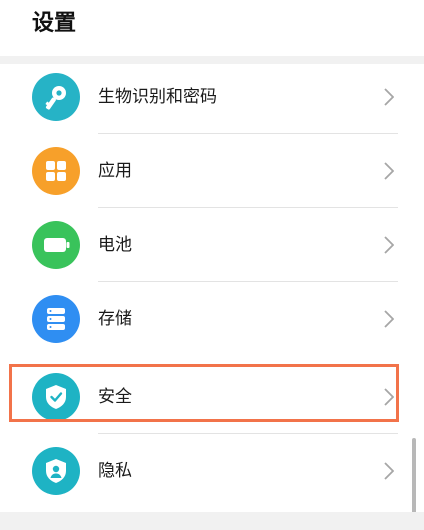 Image resolution: width=424 pixels, height=530 pixels. I want to click on settings-item-battery: 电池, so click(212, 245).